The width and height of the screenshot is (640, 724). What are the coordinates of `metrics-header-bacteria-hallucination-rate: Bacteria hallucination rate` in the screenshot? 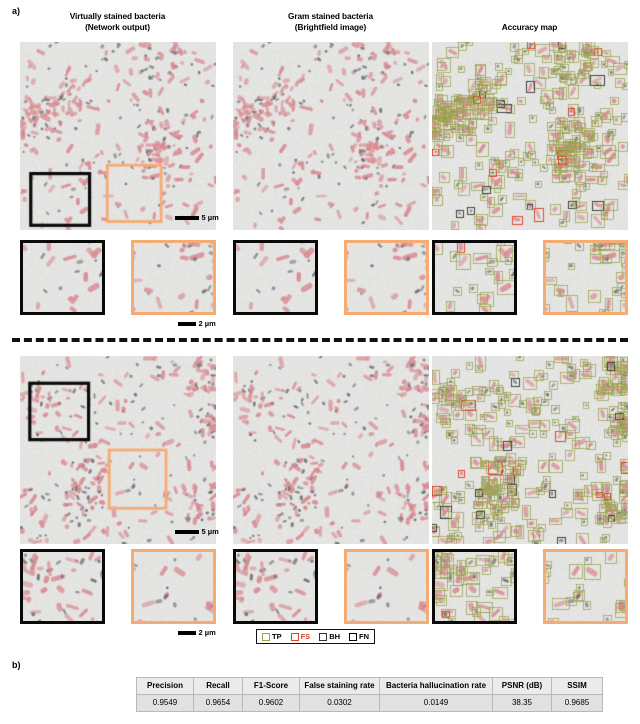 It's located at (436, 686).